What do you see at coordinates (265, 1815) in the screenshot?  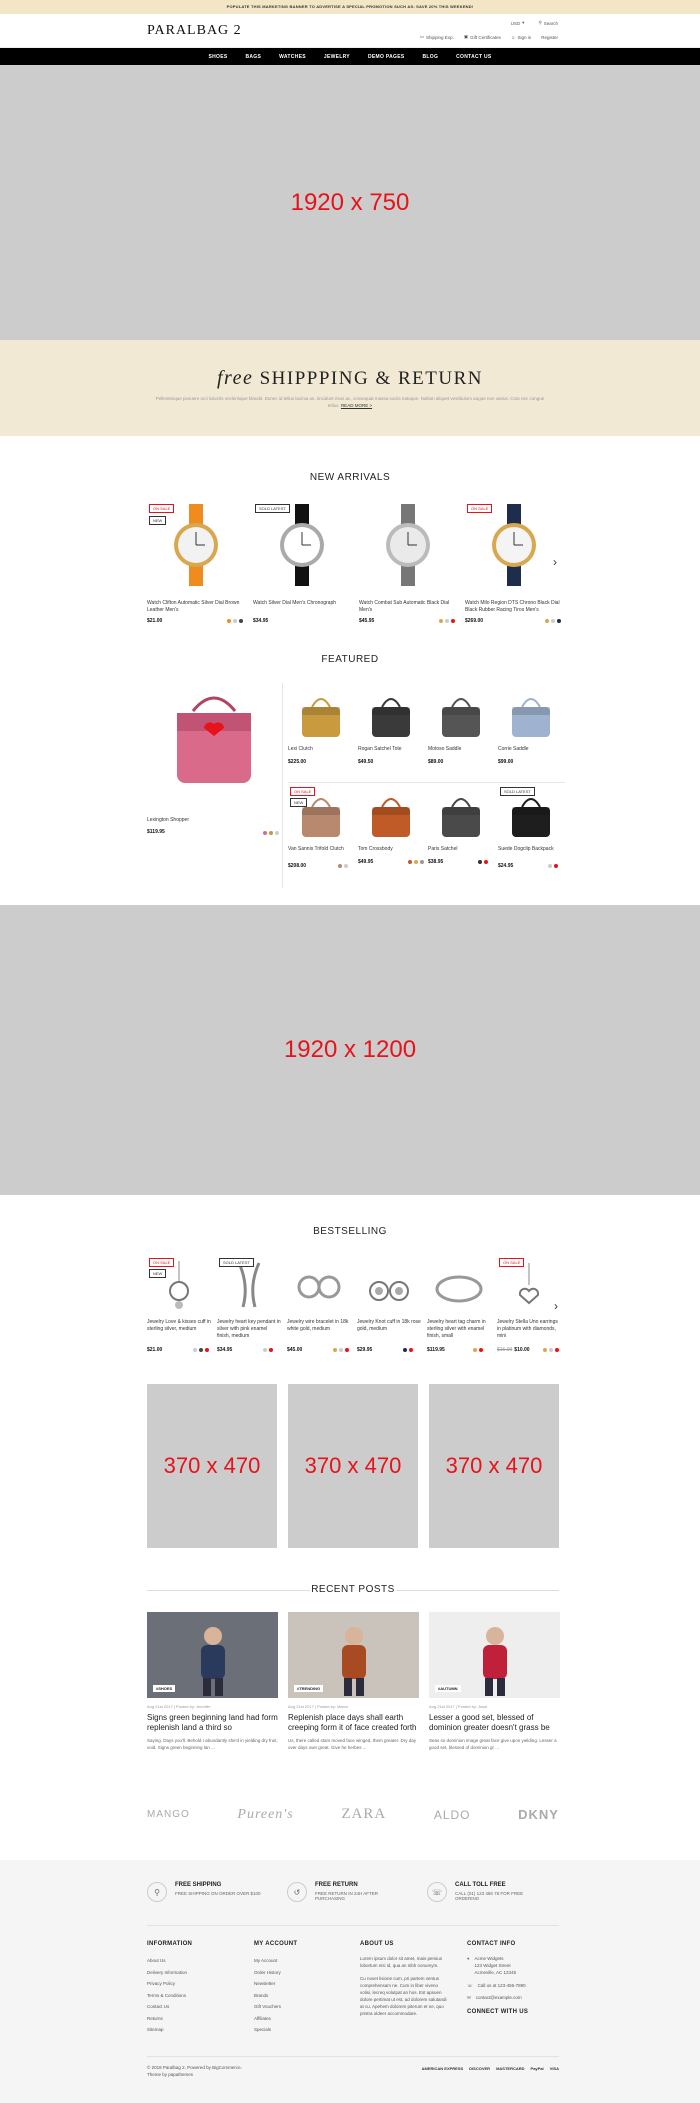 I see `brand-pureens: Pureen's` at bounding box center [265, 1815].